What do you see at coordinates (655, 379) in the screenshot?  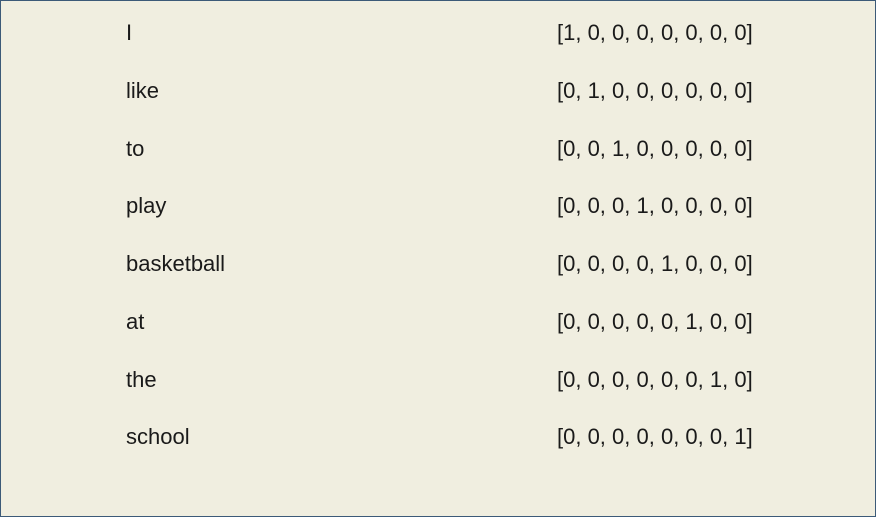 I see `one-hot-vector: [0, 0, 0, 0, 0, 0, 1, 0]` at bounding box center [655, 379].